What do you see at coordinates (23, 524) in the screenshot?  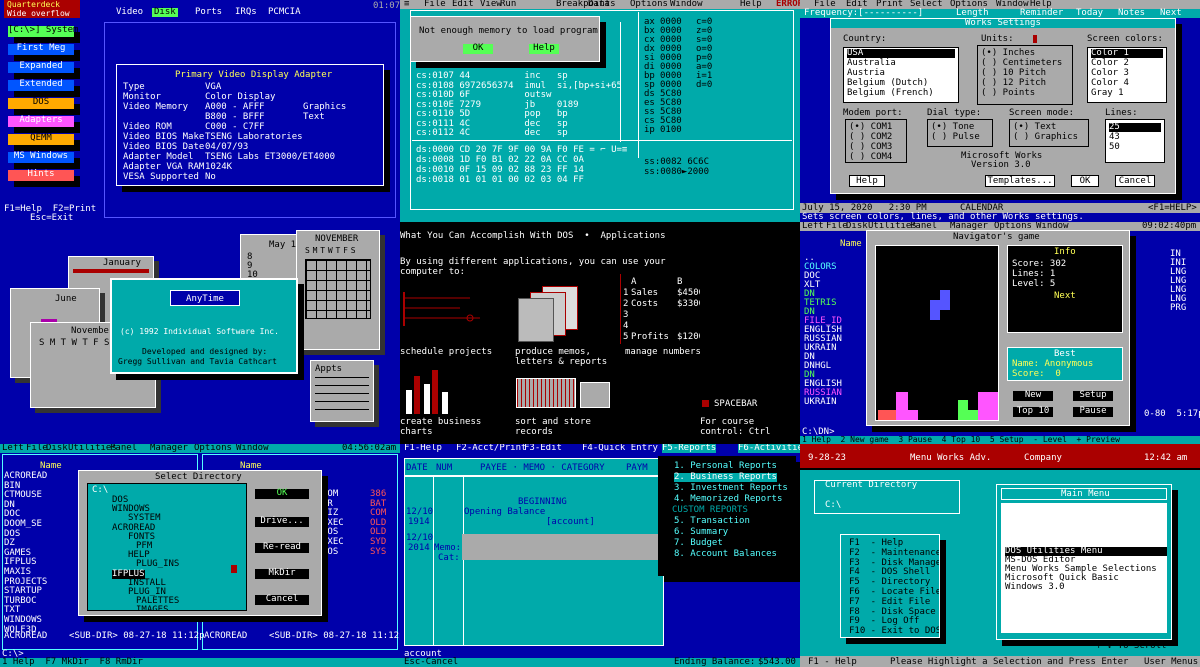 I see `dn-left-item: DOOM_SE` at bounding box center [23, 524].